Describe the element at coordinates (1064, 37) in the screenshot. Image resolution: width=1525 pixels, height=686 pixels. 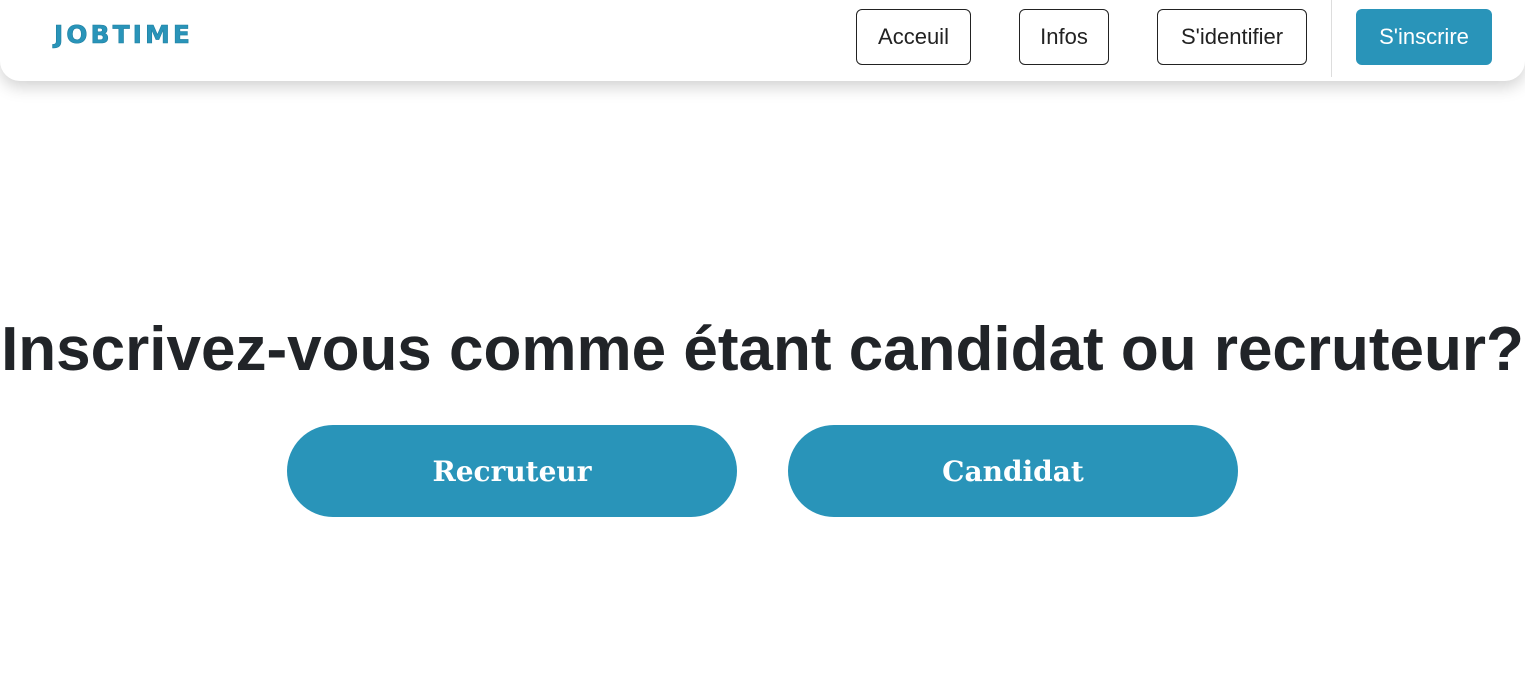
I see `nav-infos-button: Infos` at that location.